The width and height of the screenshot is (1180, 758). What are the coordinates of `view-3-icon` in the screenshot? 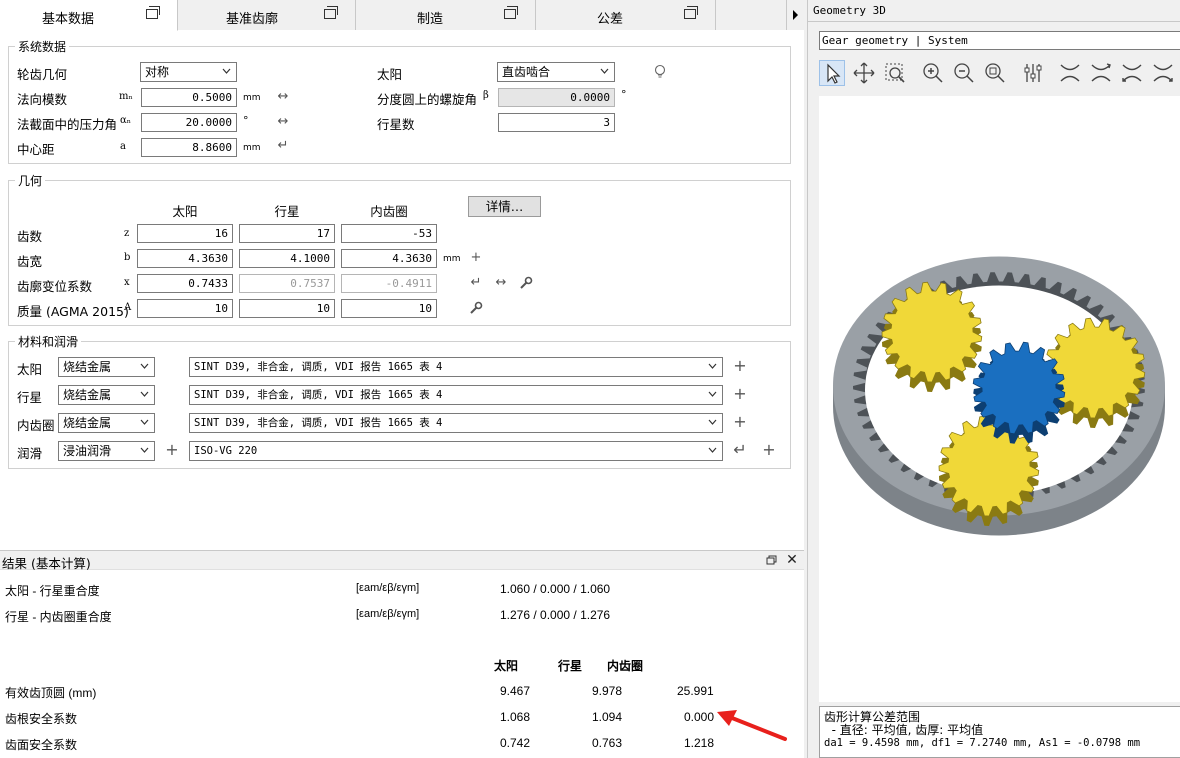 It's located at (1132, 73).